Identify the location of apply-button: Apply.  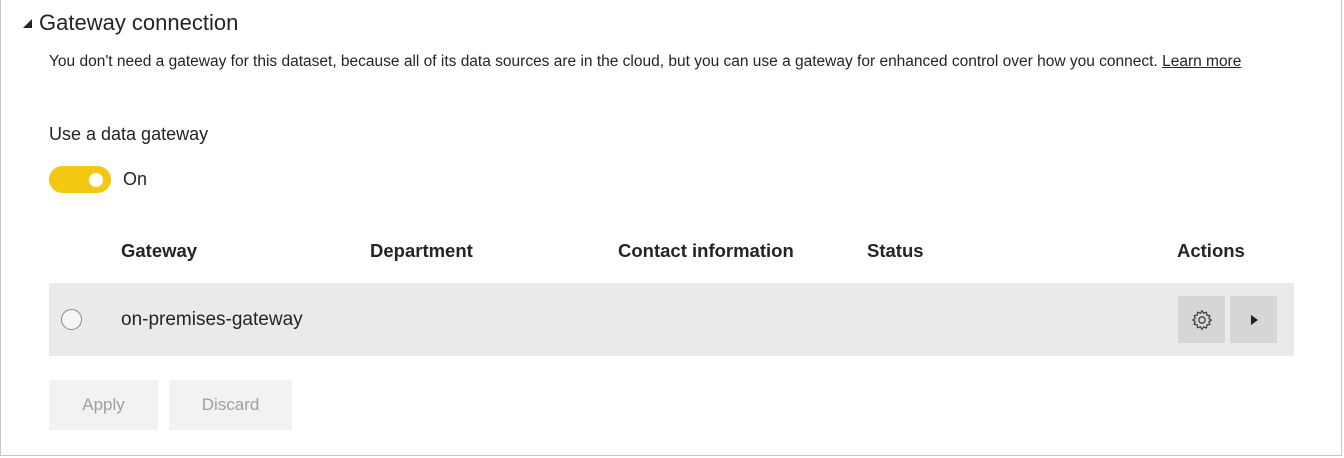
(103, 405).